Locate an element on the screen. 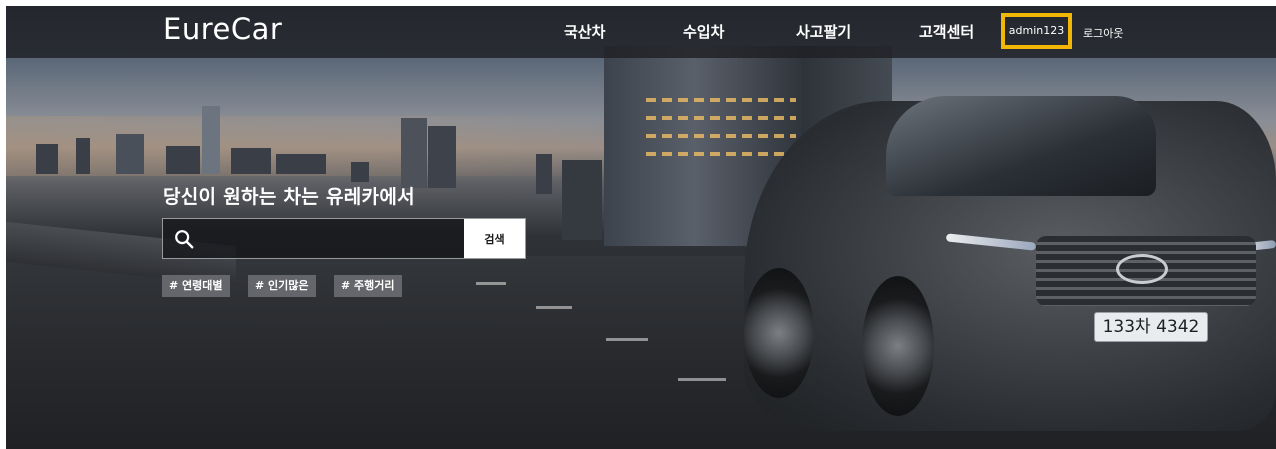 The width and height of the screenshot is (1276, 449). nav-item-imported: 수입차 is located at coordinates (703, 31).